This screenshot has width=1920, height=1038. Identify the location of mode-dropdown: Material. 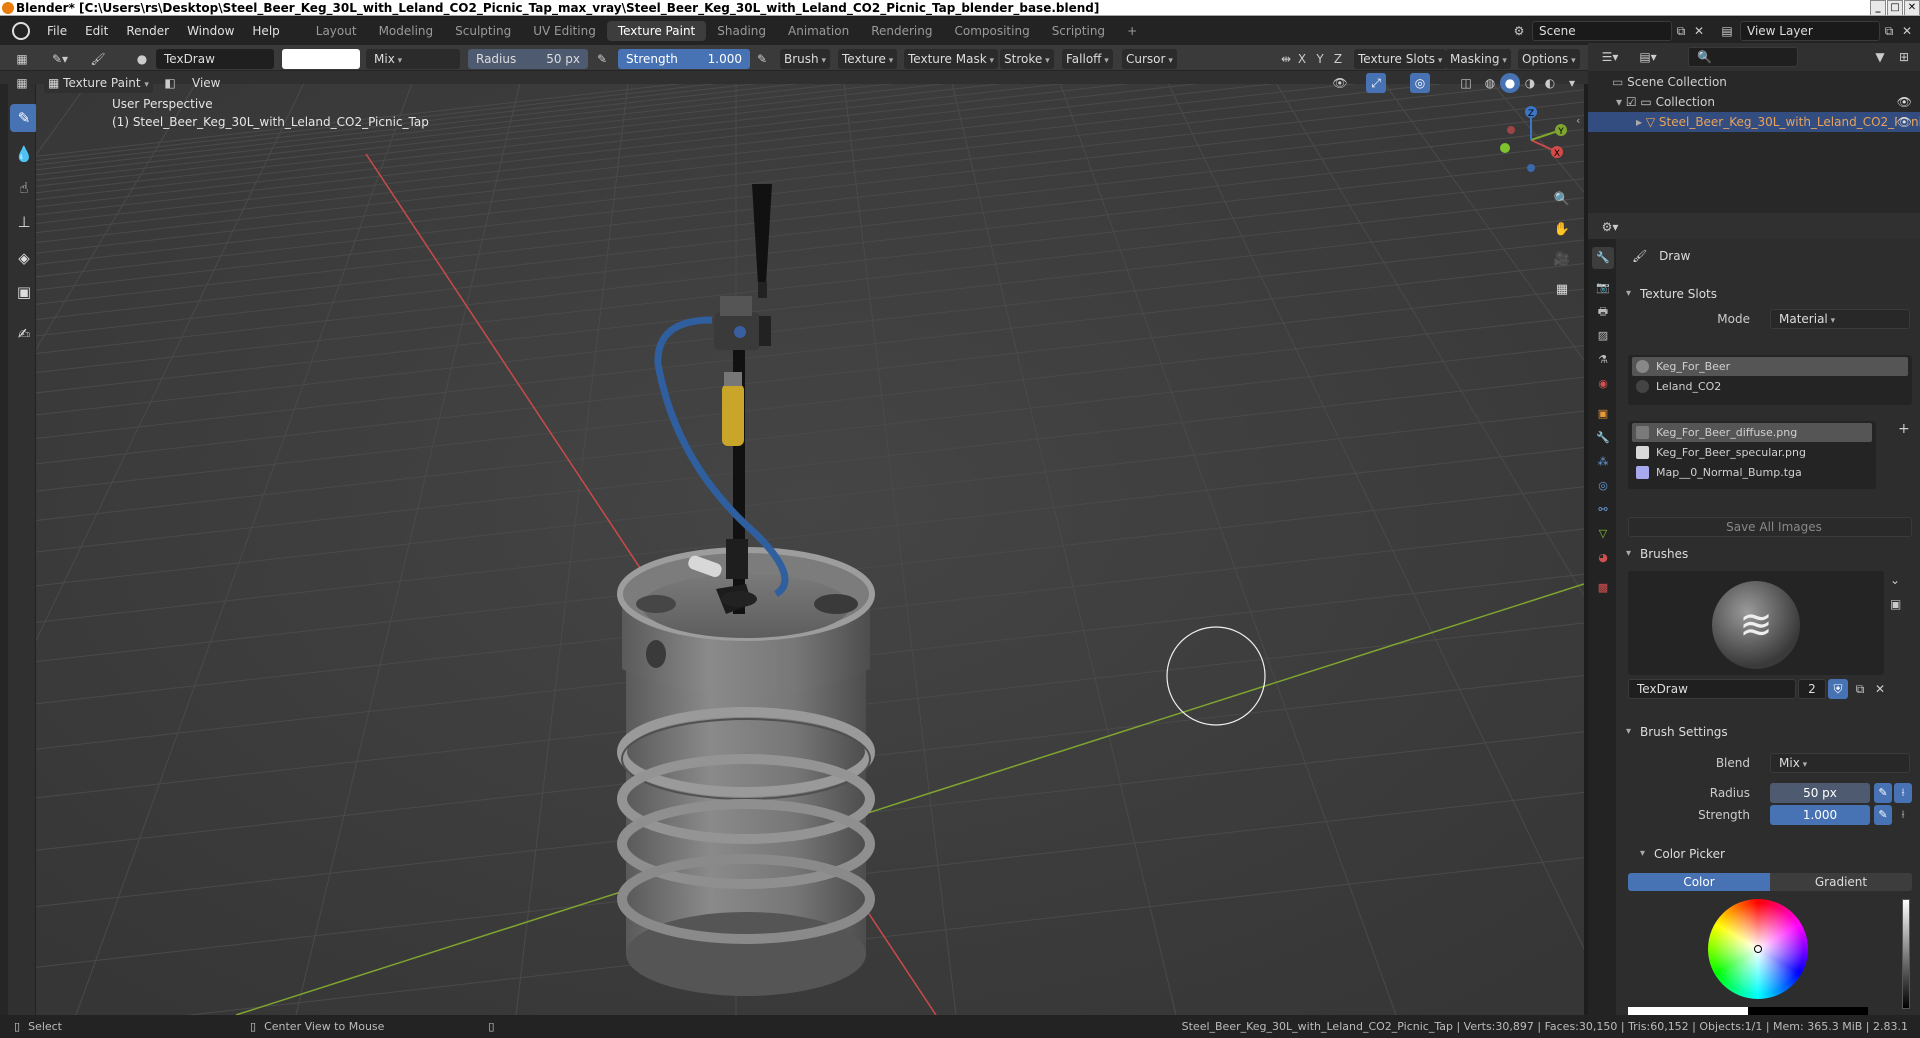
(1840, 319).